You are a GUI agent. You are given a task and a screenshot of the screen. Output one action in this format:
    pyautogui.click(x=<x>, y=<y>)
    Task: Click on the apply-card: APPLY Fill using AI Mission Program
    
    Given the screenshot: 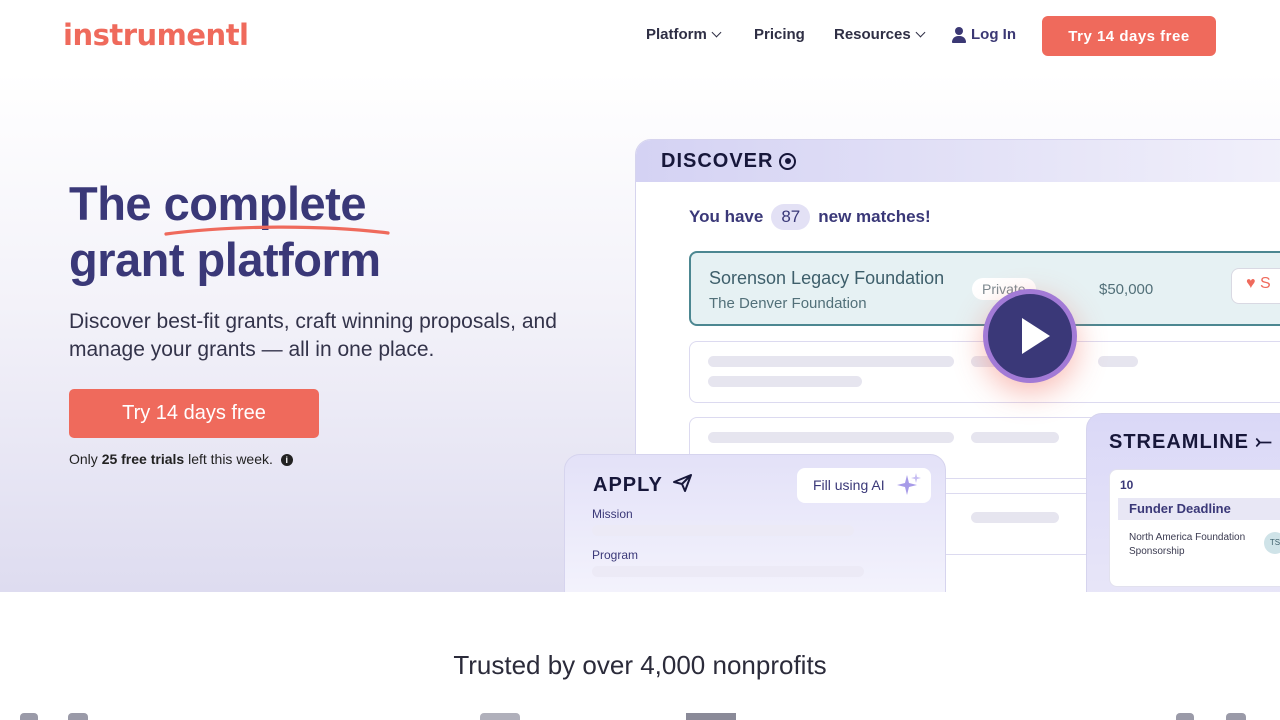 What is the action you would take?
    pyautogui.click(x=755, y=523)
    